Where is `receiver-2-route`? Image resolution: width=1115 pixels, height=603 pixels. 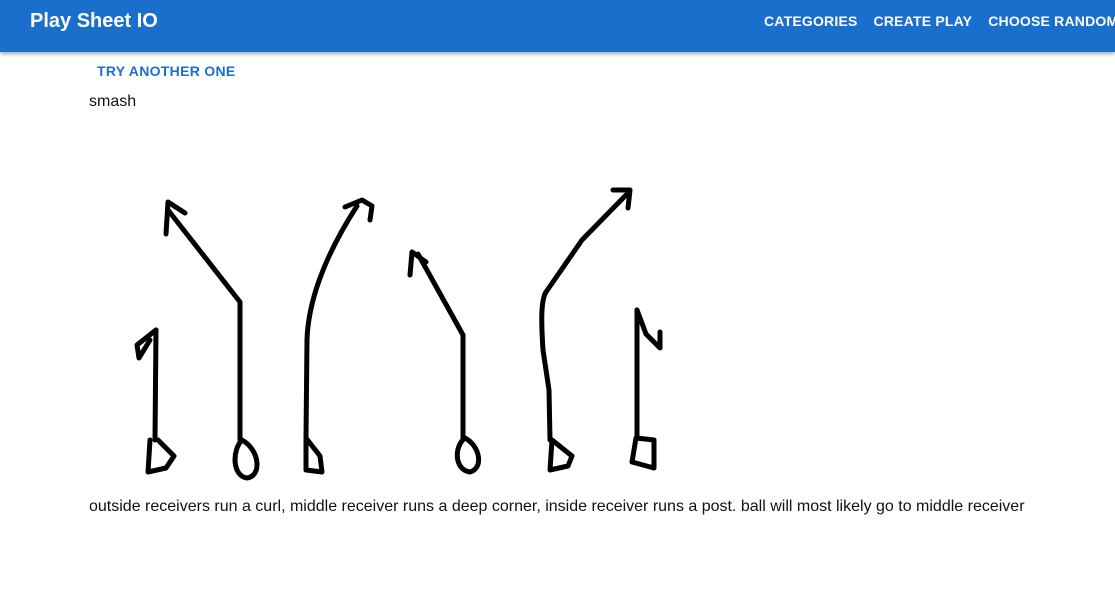
receiver-2-route is located at coordinates (211, 340).